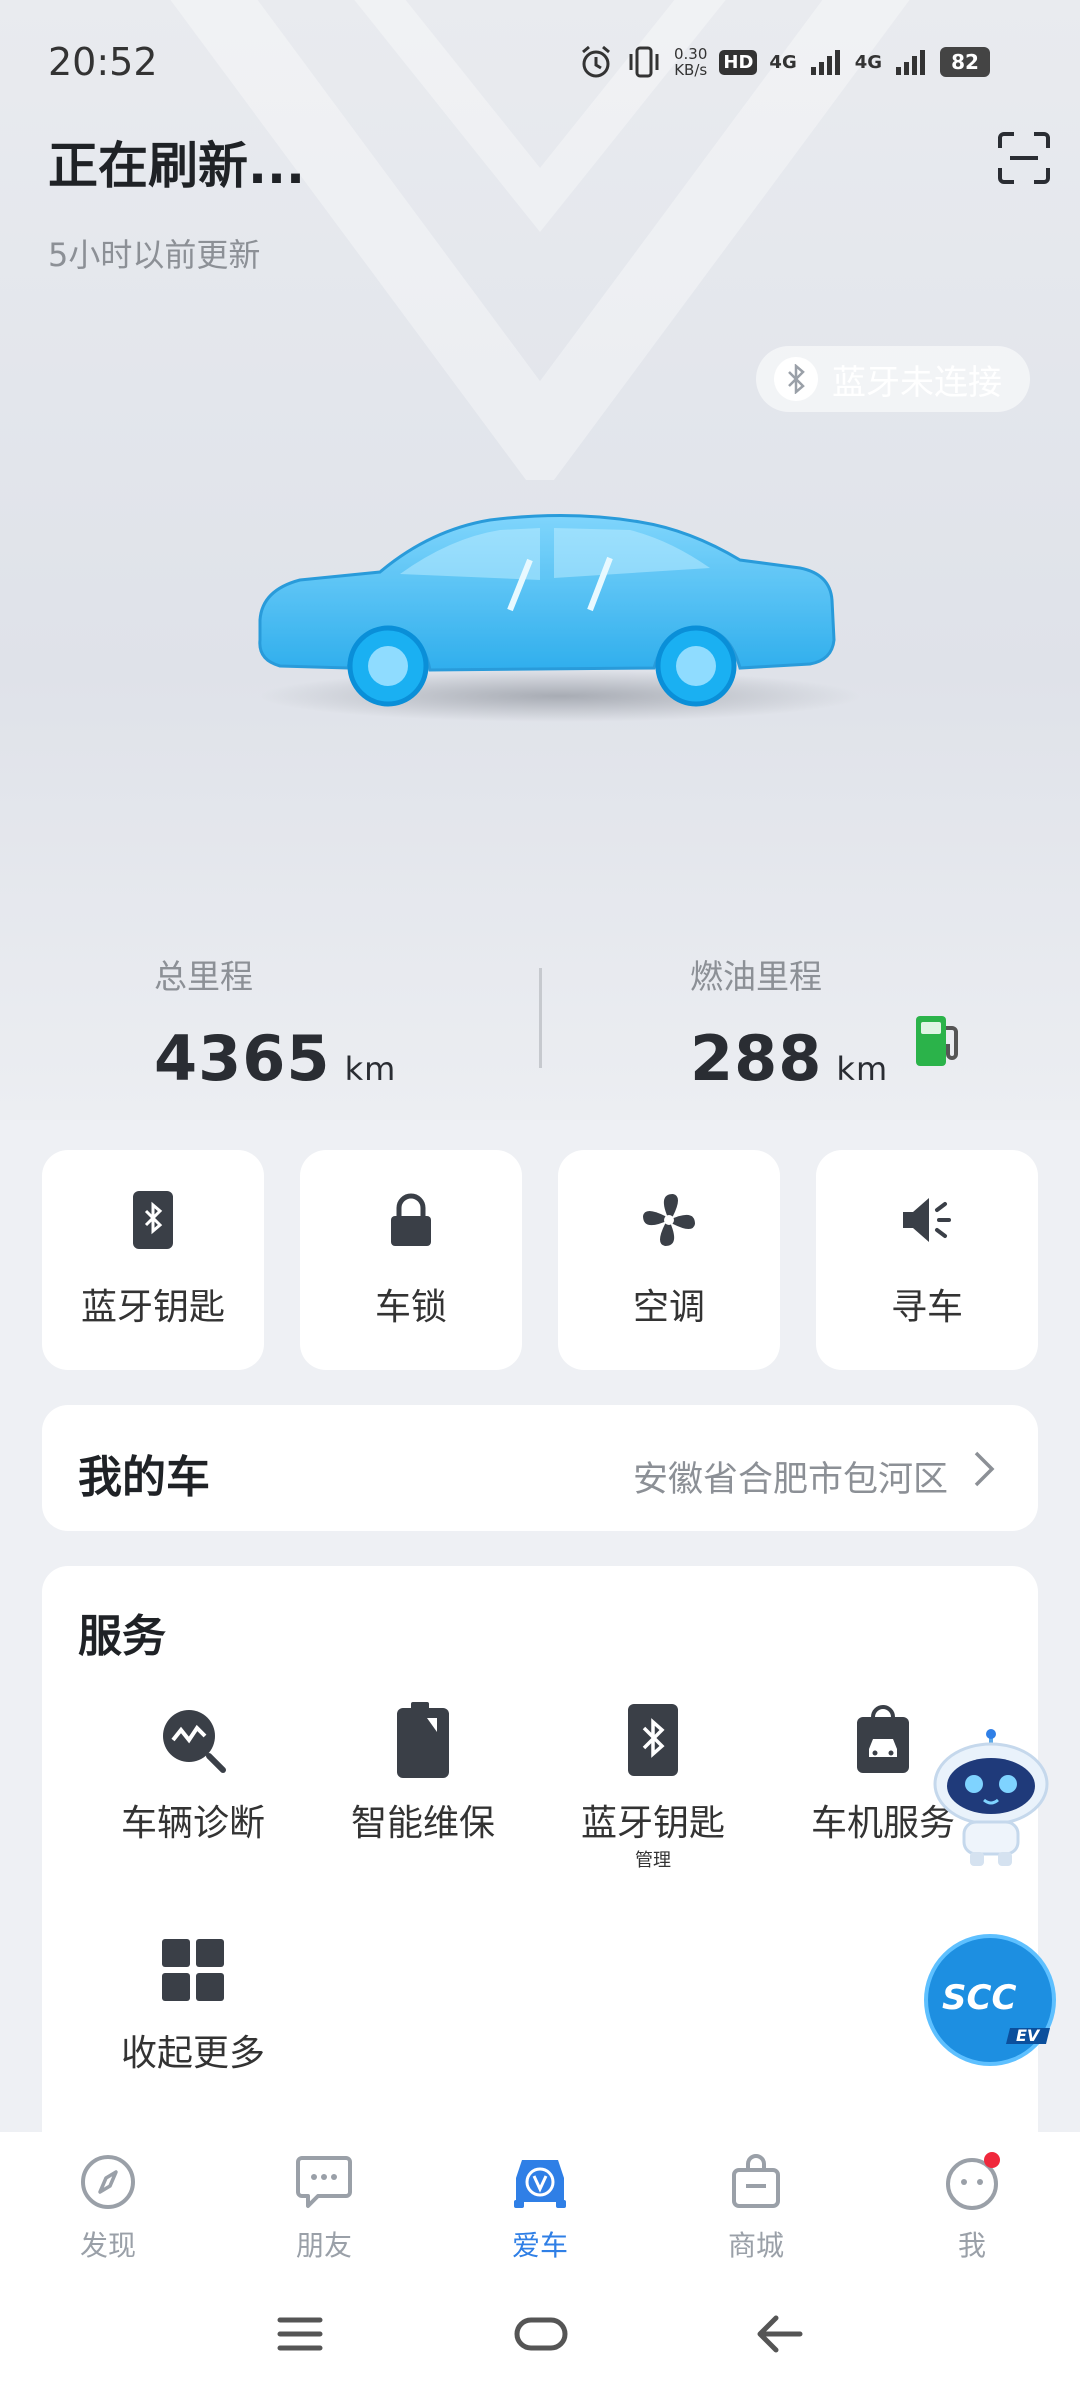 Image resolution: width=1080 pixels, height=2400 pixels. I want to click on tab-label: 我, so click(971, 2245).